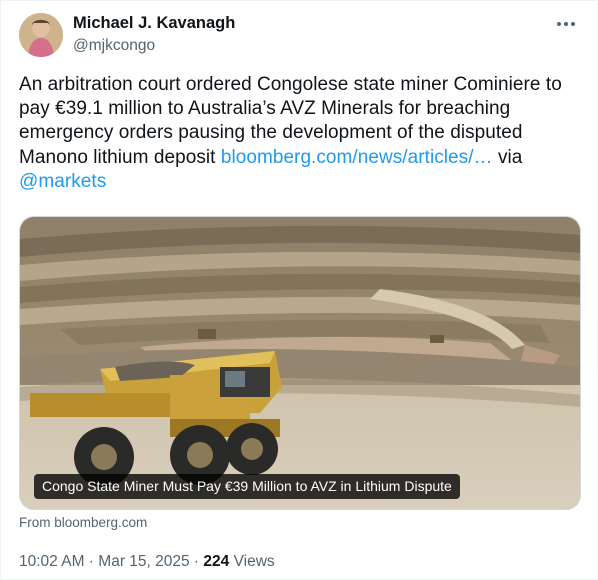  I want to click on more-horizontal-icon, so click(566, 24).